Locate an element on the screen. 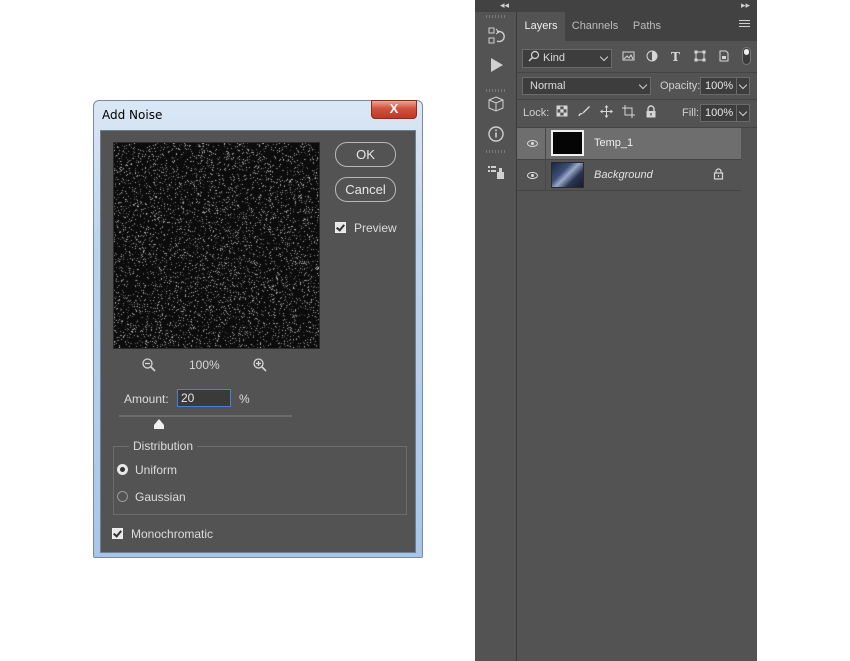 The width and height of the screenshot is (850, 661). layer-name: Temp_1 is located at coordinates (613, 143).